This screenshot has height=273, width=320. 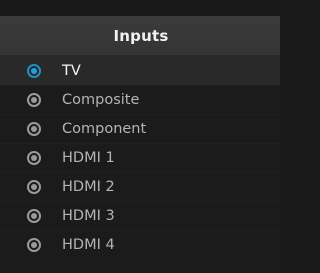 What do you see at coordinates (101, 99) in the screenshot?
I see `input-option-label: Composite` at bounding box center [101, 99].